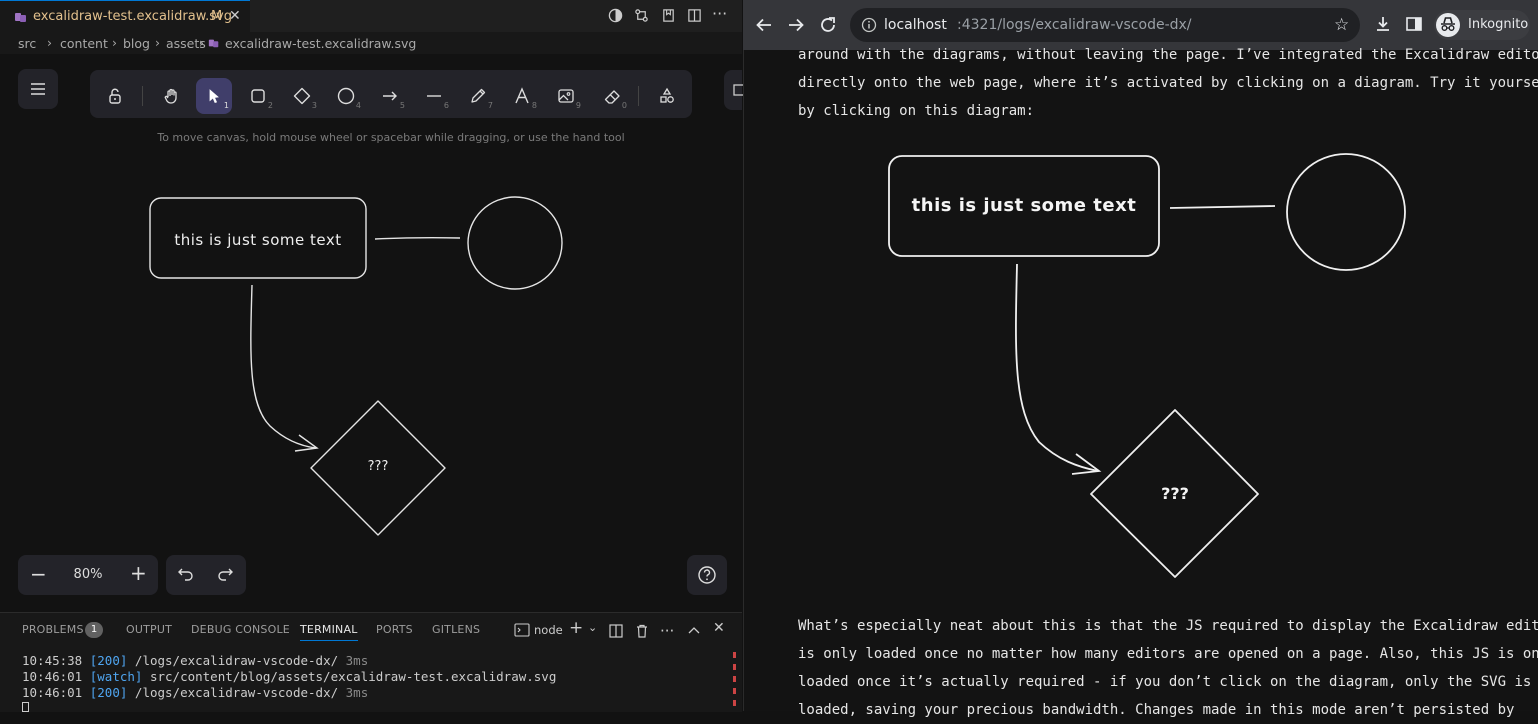 This screenshot has height=724, width=1538. What do you see at coordinates (38, 574) in the screenshot?
I see `zoom-out-button: −` at bounding box center [38, 574].